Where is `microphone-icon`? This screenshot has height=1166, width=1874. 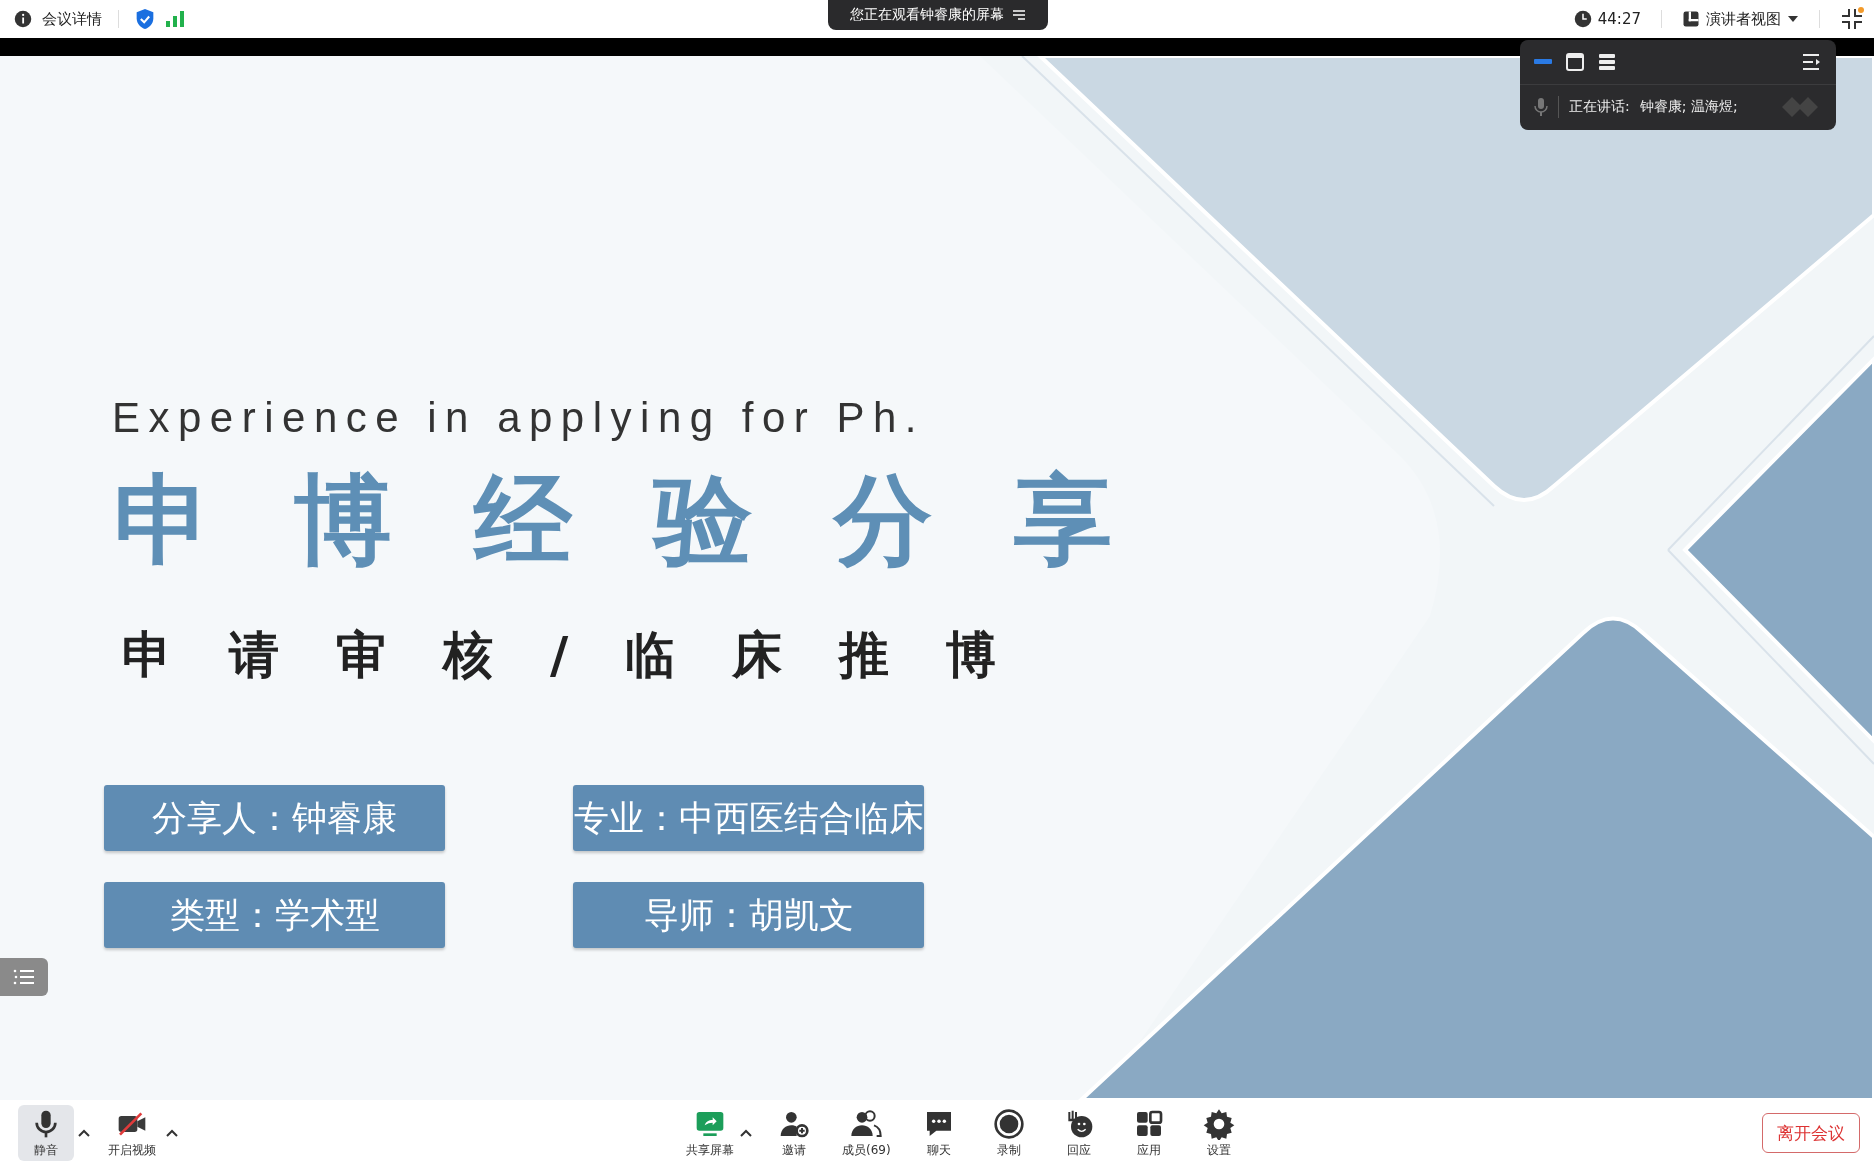
microphone-icon is located at coordinates (1541, 107).